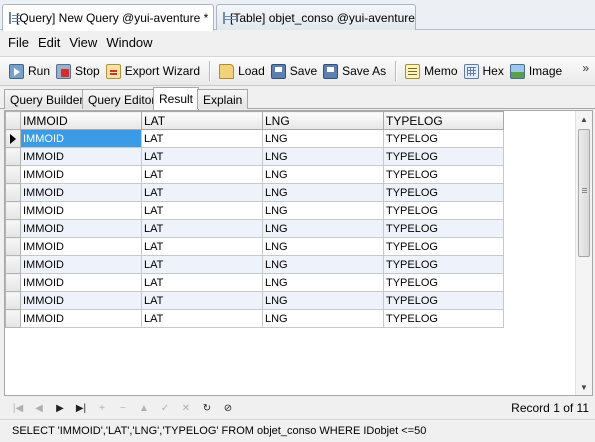 This screenshot has height=442, width=595. I want to click on next-record-icon: ▶, so click(60, 408).